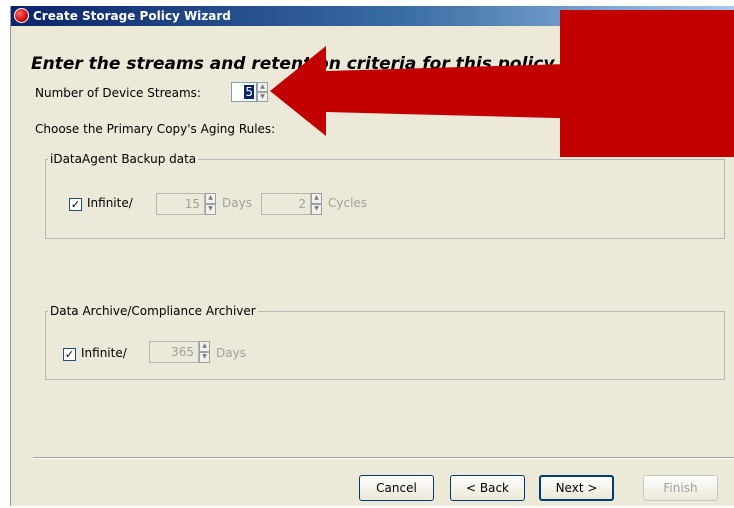 The height and width of the screenshot is (508, 734). What do you see at coordinates (231, 353) in the screenshot?
I see `archive-days-label: Days` at bounding box center [231, 353].